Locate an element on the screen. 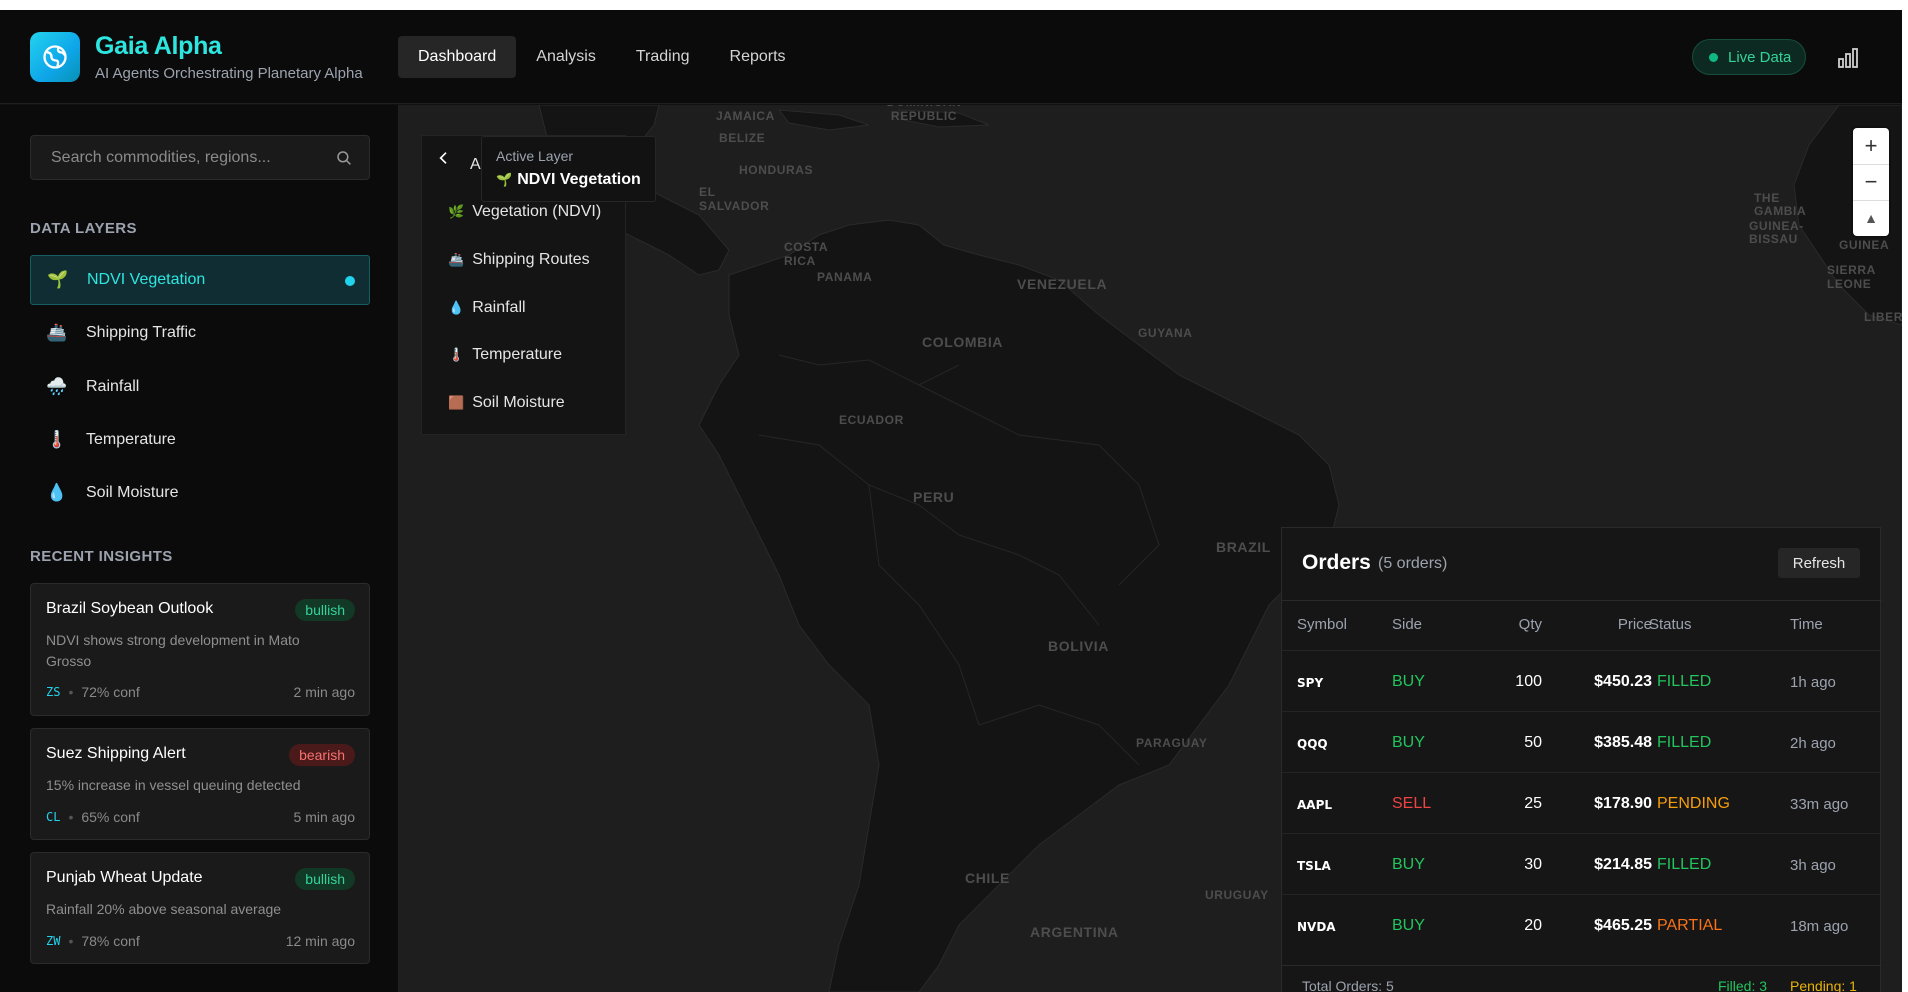 This screenshot has height=992, width=1908. ship-icon: 🚢 is located at coordinates (456, 259).